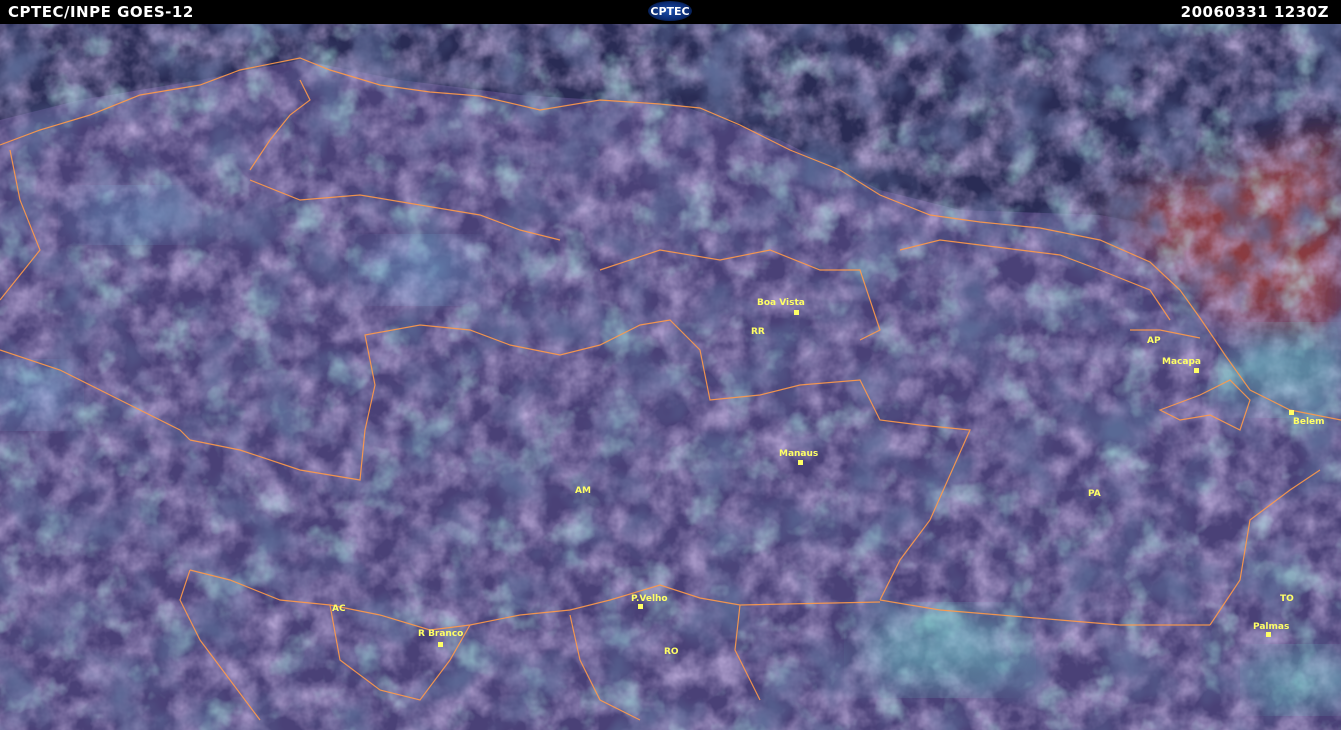  I want to click on state-label-ac: AC, so click(339, 609).